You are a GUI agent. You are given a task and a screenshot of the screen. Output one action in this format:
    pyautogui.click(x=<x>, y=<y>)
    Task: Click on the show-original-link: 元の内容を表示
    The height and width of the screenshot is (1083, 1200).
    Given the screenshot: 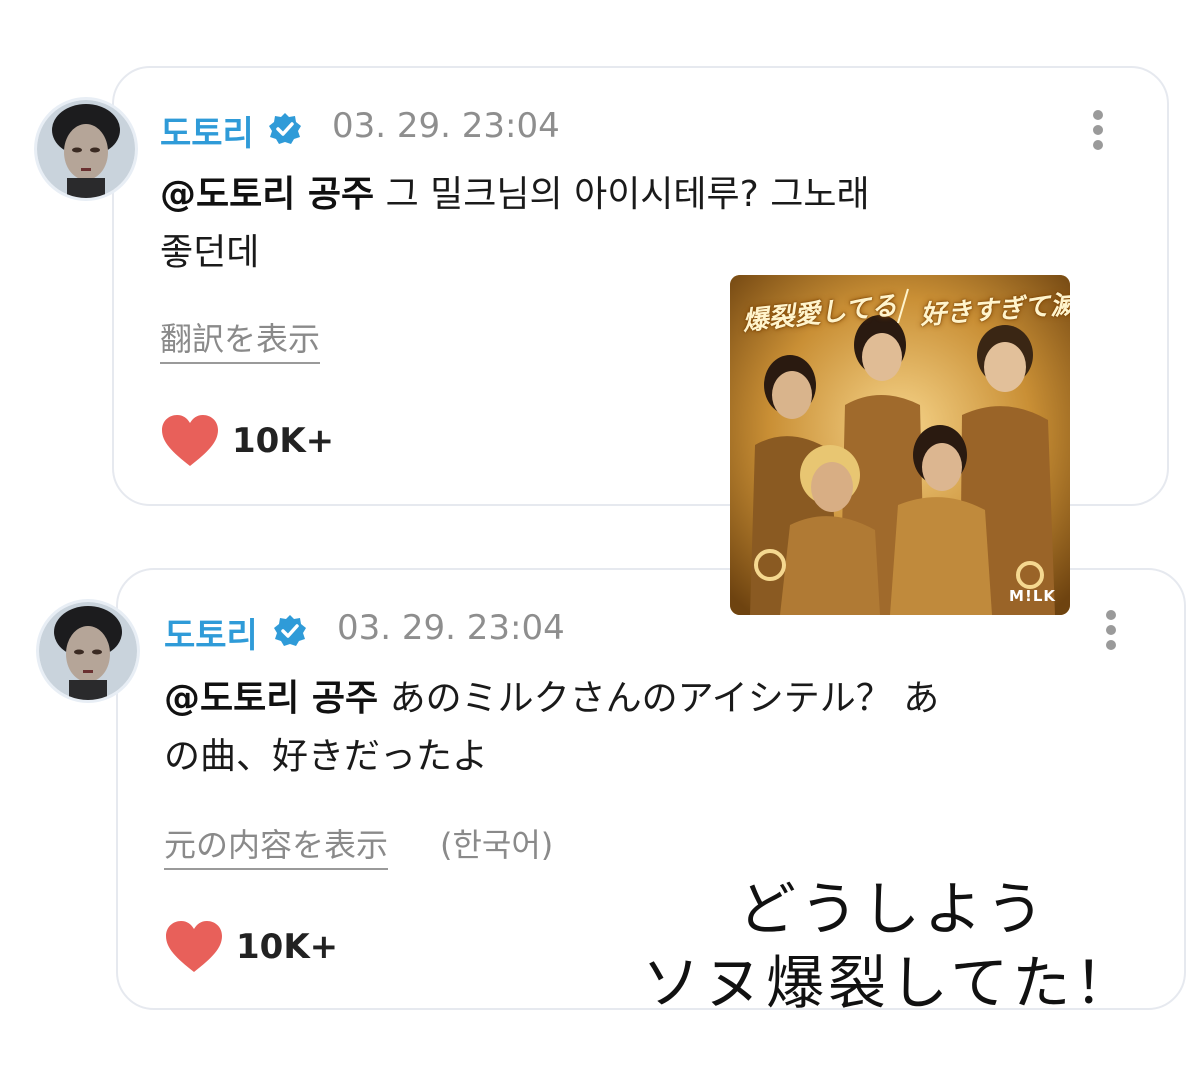 What is the action you would take?
    pyautogui.click(x=276, y=845)
    